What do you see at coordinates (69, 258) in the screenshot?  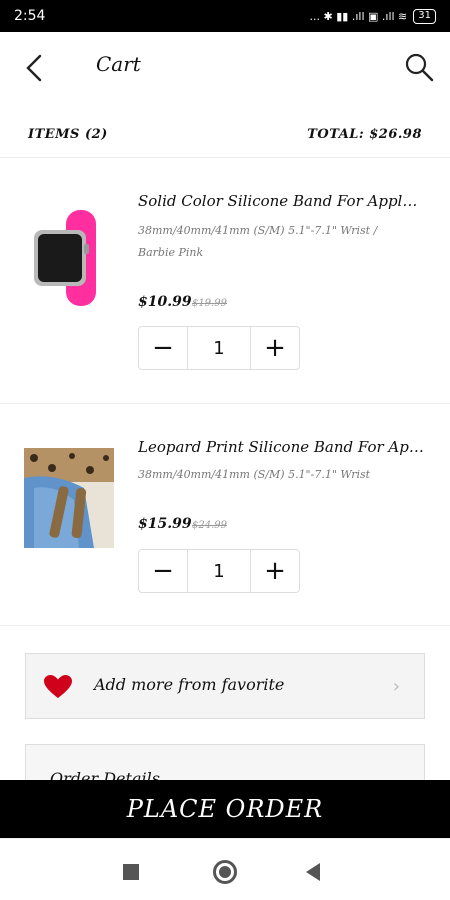 I see `pink-watch-band-image` at bounding box center [69, 258].